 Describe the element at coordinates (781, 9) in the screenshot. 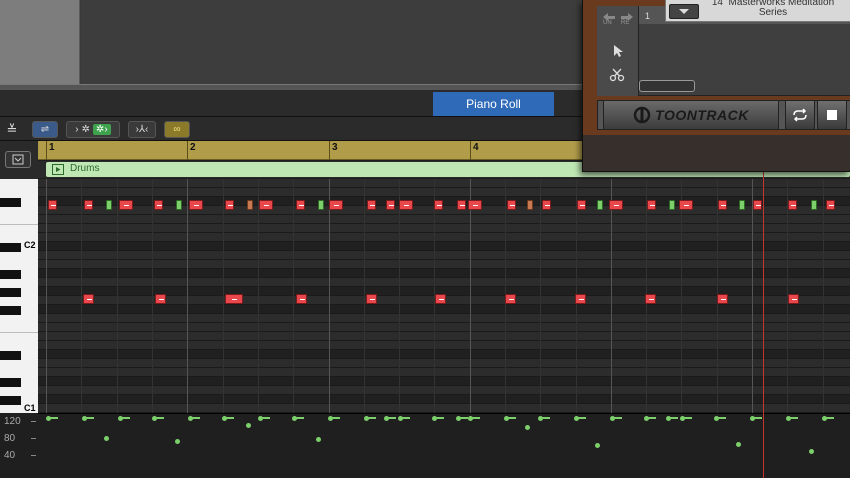

I see `preset-name: Masterworks Meditation Series` at that location.